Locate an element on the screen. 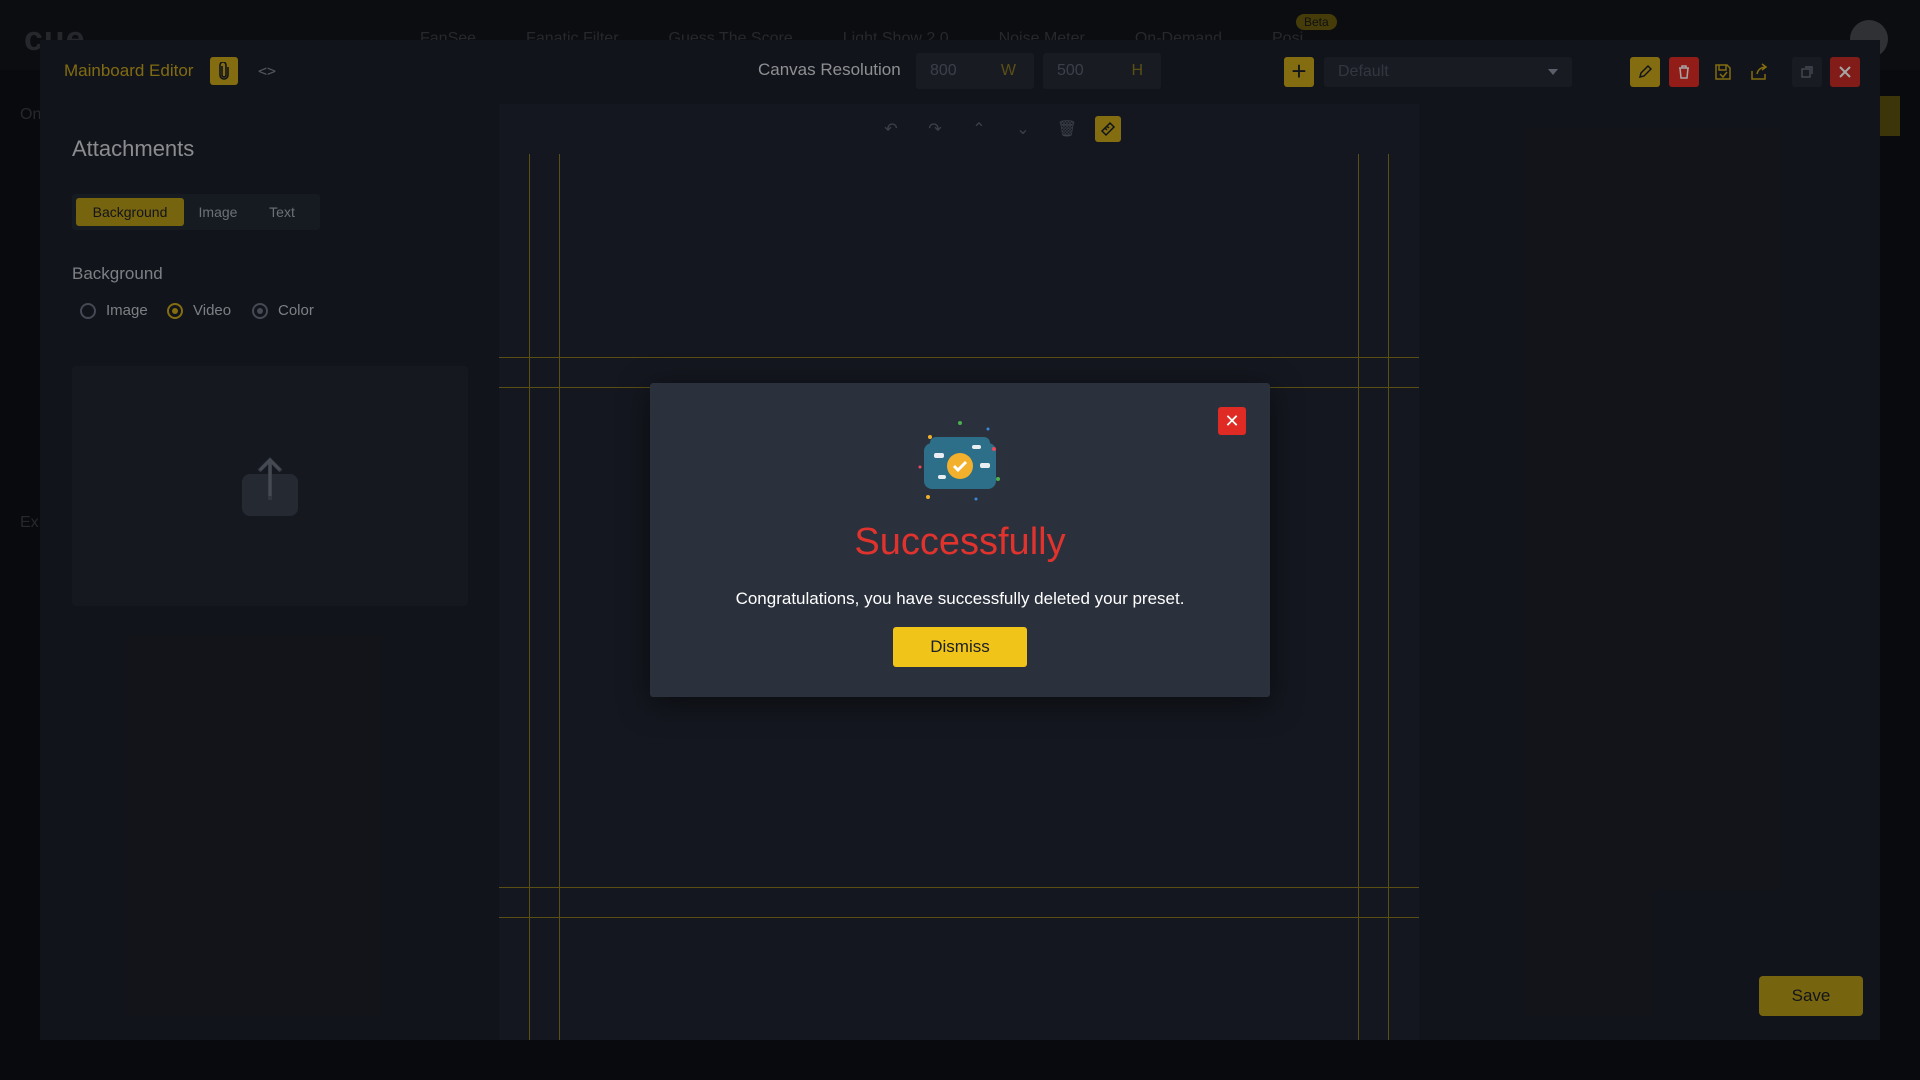 This screenshot has height=1080, width=1920. dismiss-button: Dismiss is located at coordinates (960, 647).